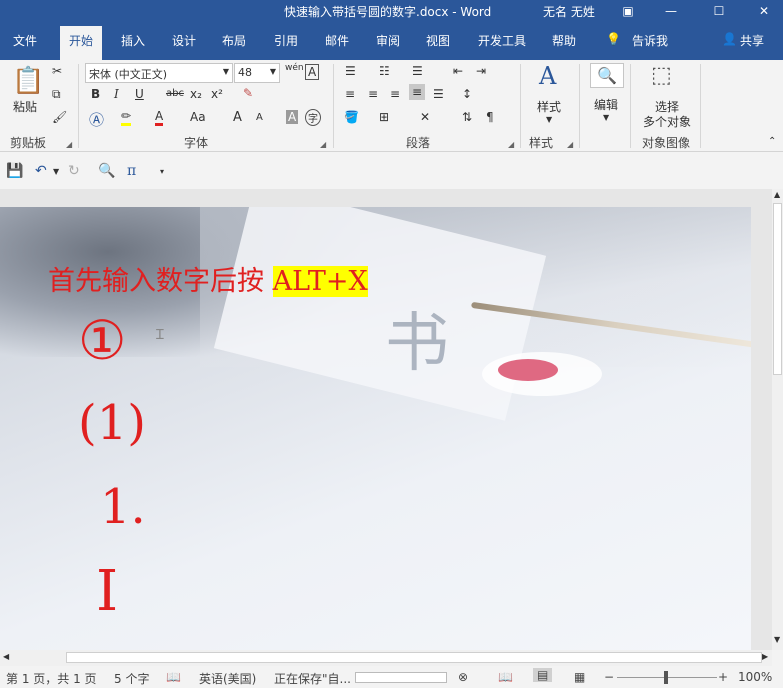  I want to click on ribbon-display-options-icon: ▣, so click(628, 11).